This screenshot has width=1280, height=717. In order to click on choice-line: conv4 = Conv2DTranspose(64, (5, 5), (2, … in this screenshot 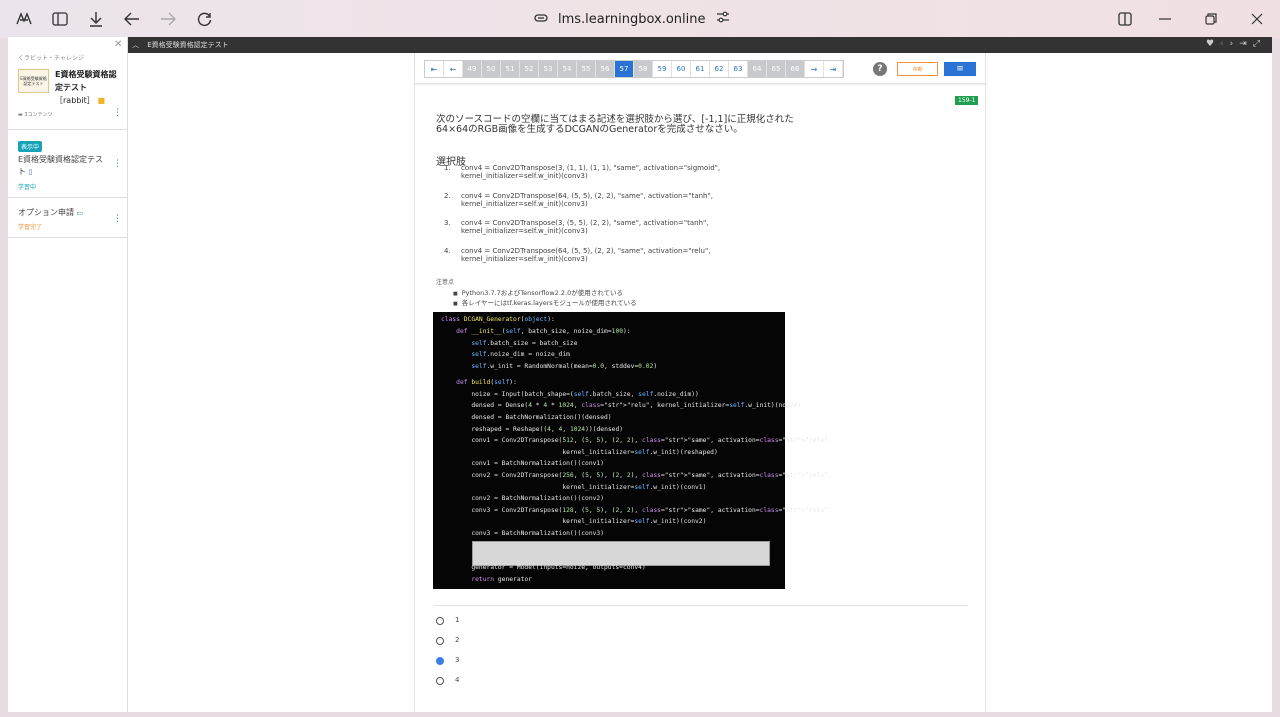, I will do `click(587, 196)`.